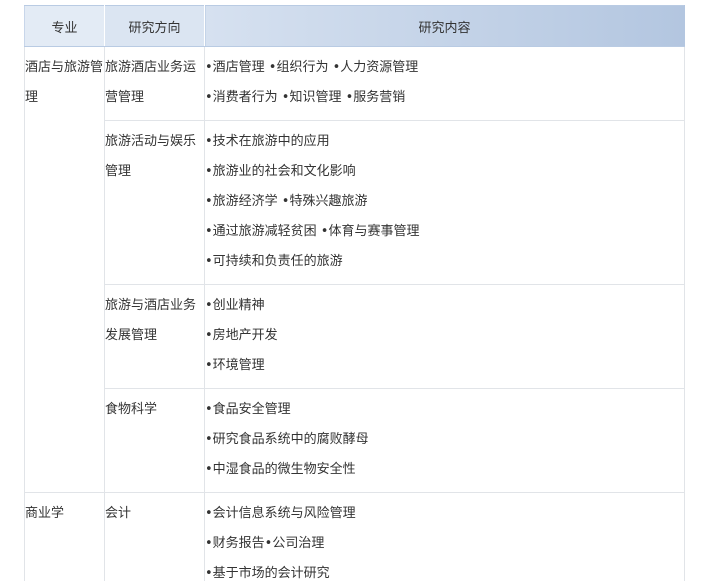 This screenshot has height=581, width=719. I want to click on content-item: •食品安全管理, so click(248, 409).